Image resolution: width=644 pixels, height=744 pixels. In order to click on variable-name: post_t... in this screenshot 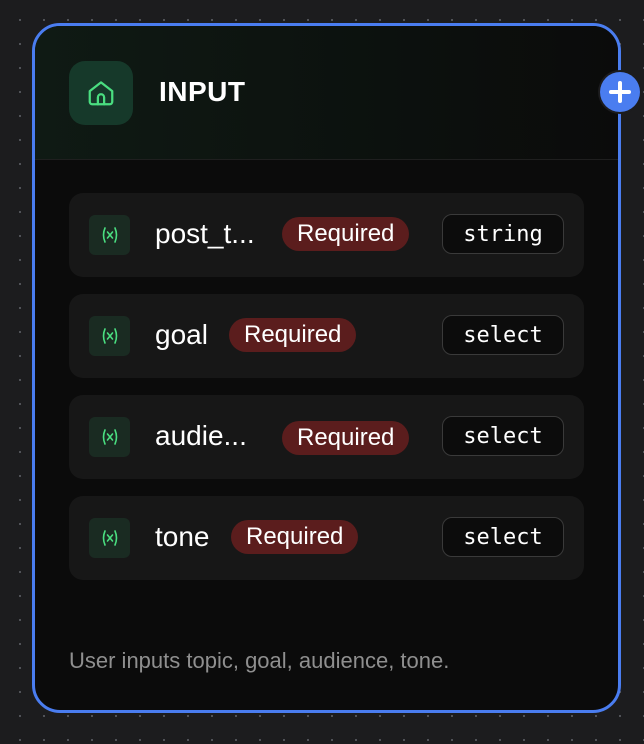, I will do `click(205, 233)`.